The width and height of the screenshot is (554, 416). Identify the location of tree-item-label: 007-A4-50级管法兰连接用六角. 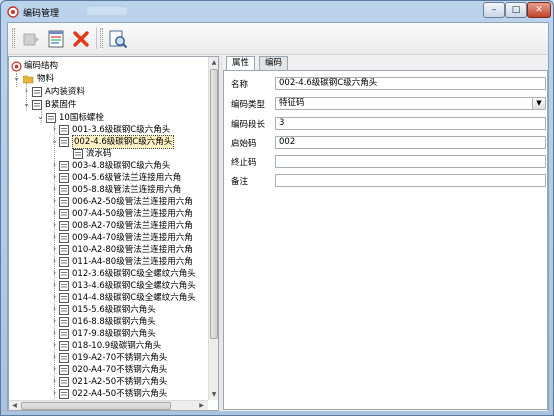
(132, 214).